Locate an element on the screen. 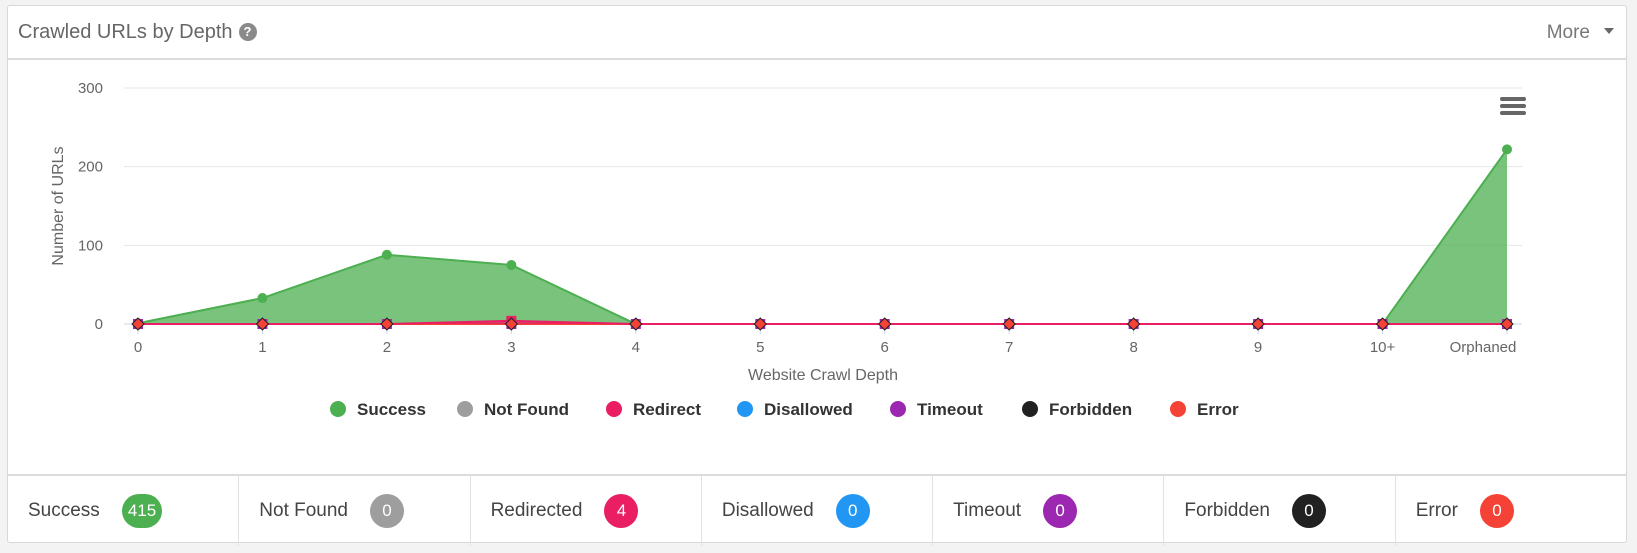  y-axis-title: Number of URLs is located at coordinates (58, 205).